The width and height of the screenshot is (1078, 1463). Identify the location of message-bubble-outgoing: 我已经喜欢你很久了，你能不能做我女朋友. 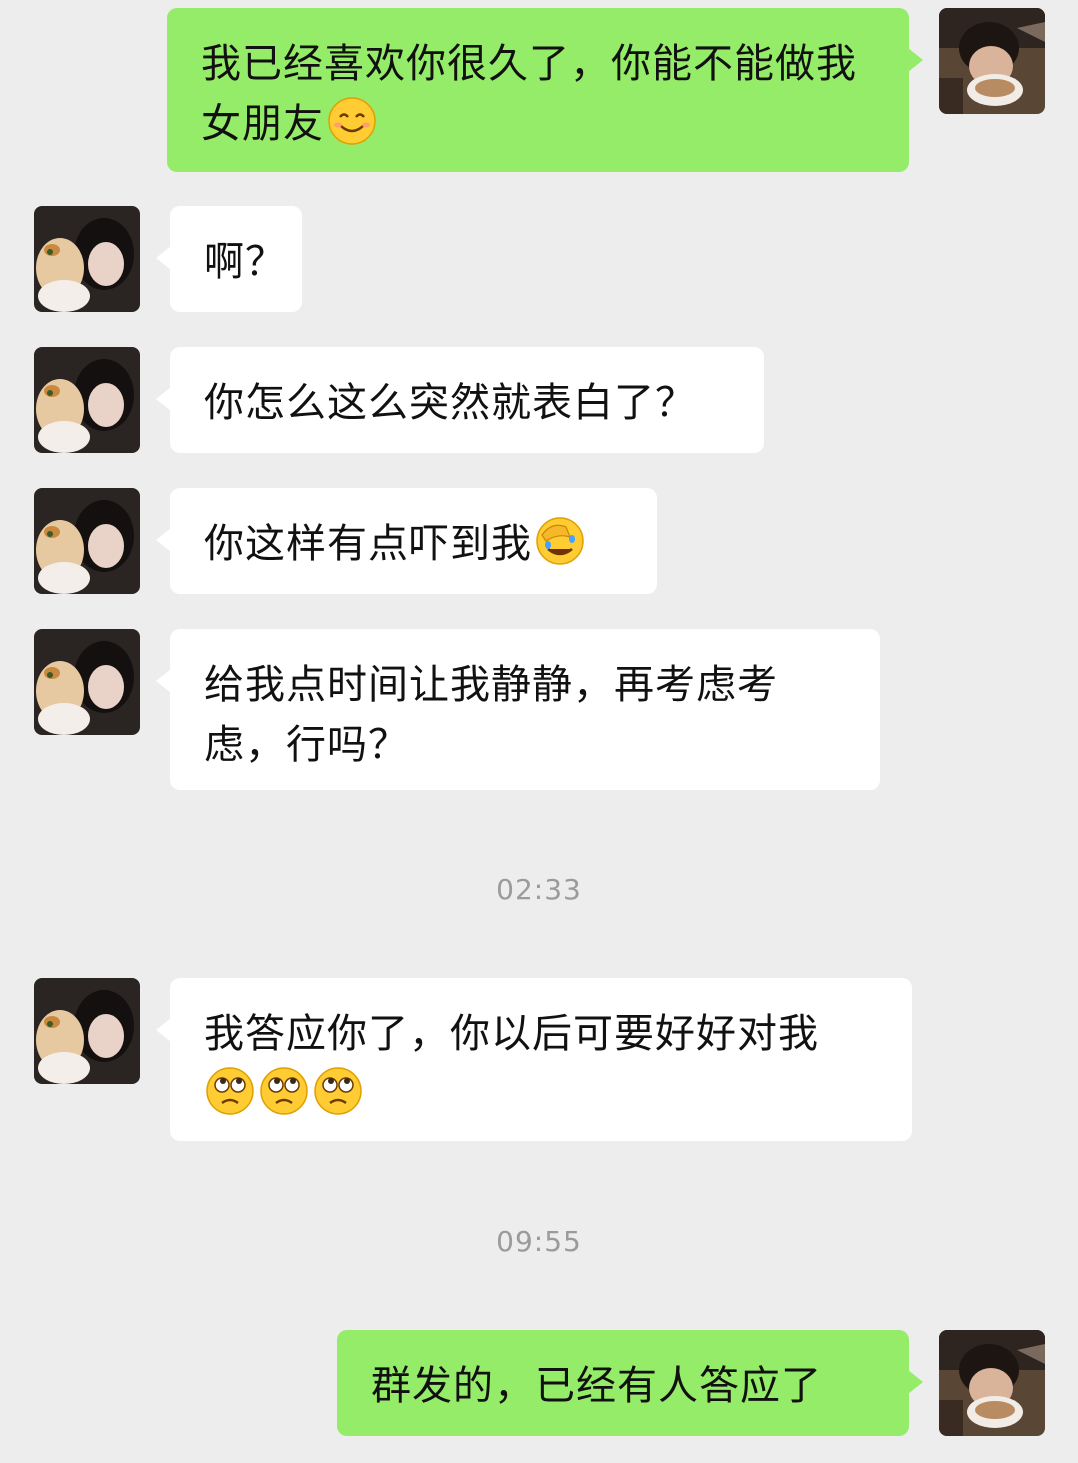
(545, 90).